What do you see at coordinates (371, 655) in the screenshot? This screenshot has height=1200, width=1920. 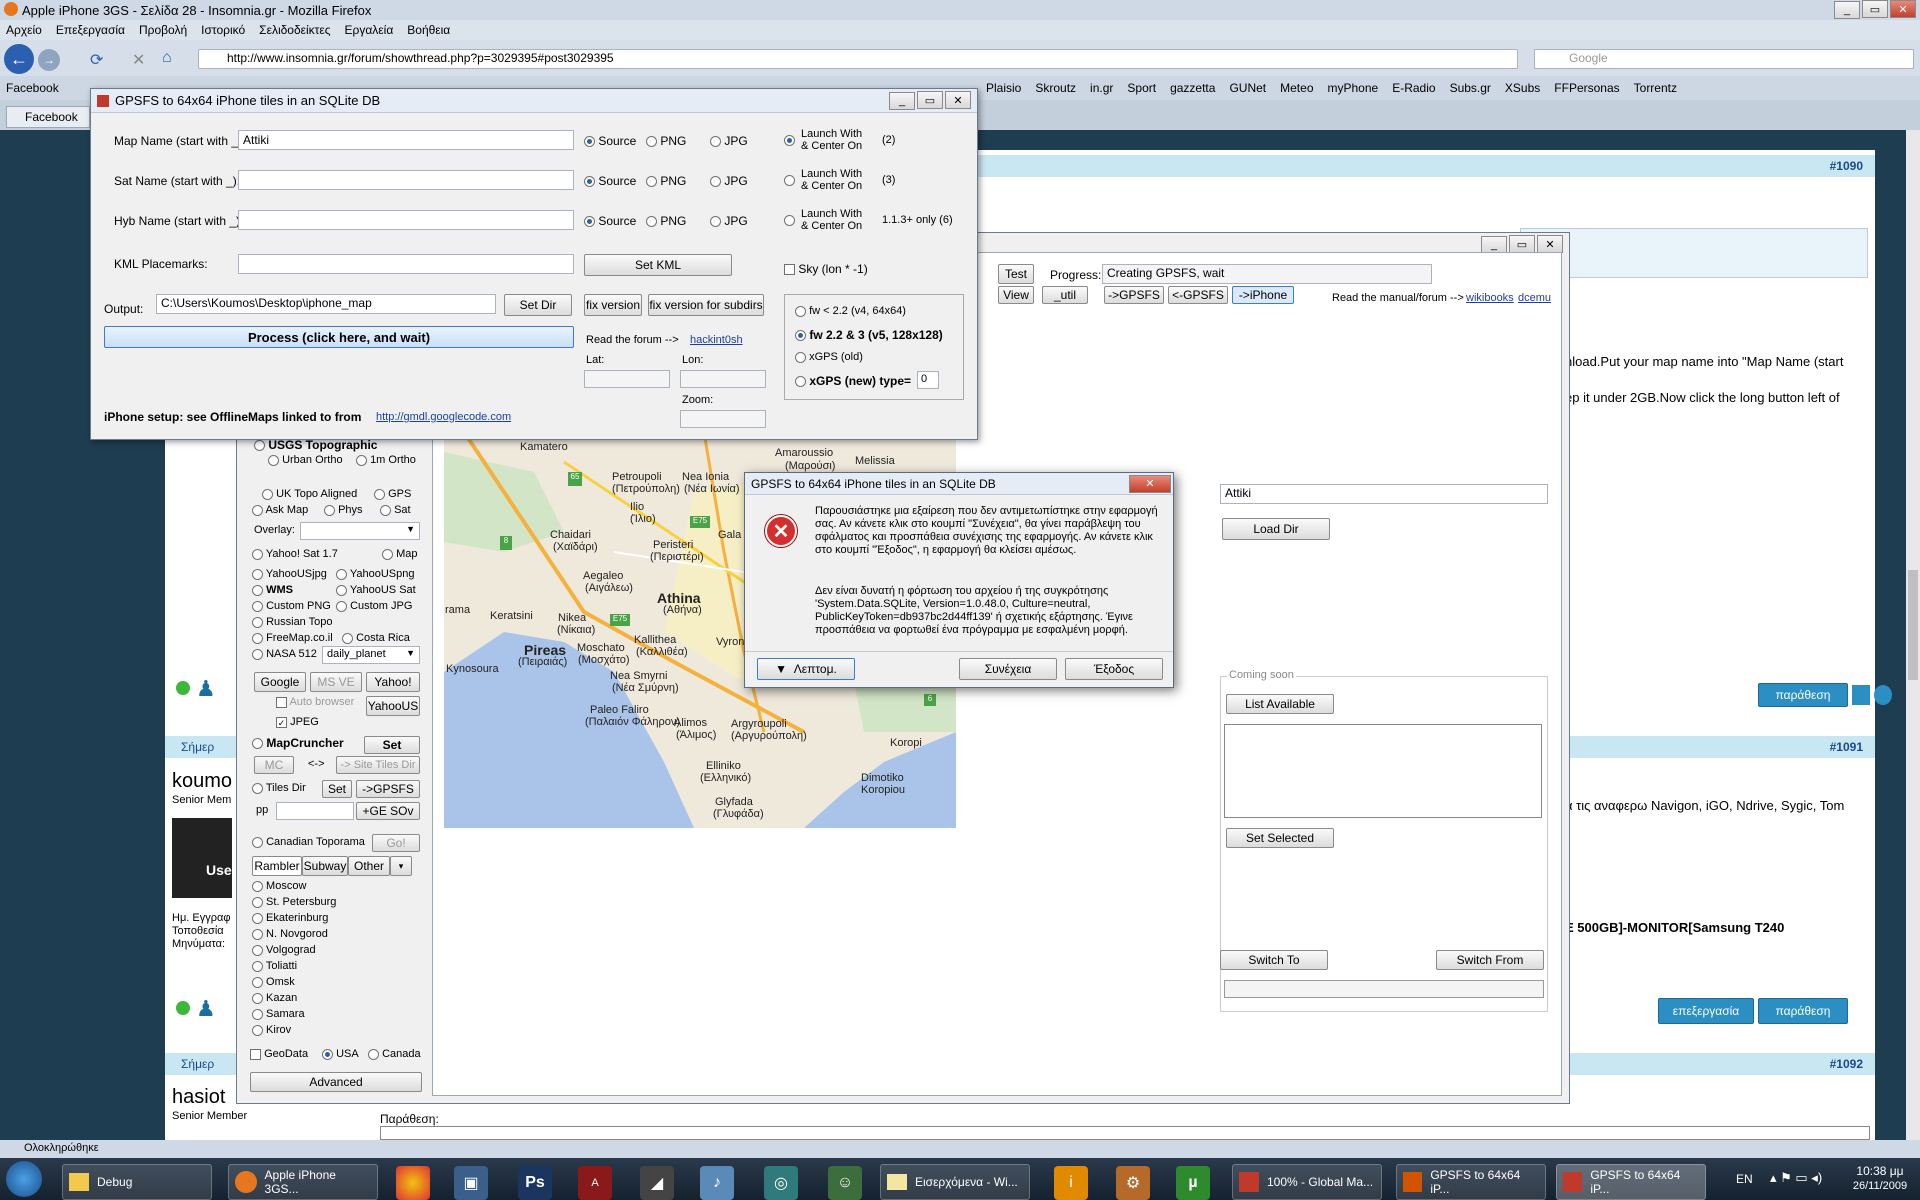 I see `nasa-select: daily_planet ▼` at bounding box center [371, 655].